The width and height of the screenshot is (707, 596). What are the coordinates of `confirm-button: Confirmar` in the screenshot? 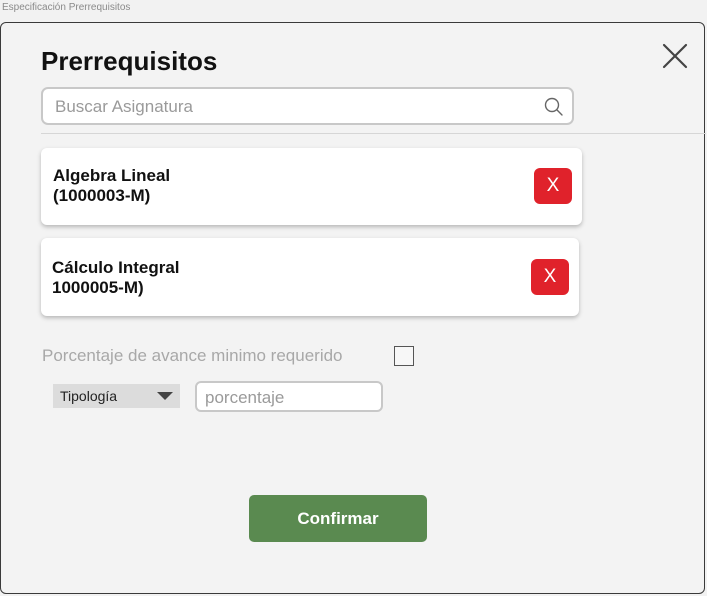 It's located at (338, 518).